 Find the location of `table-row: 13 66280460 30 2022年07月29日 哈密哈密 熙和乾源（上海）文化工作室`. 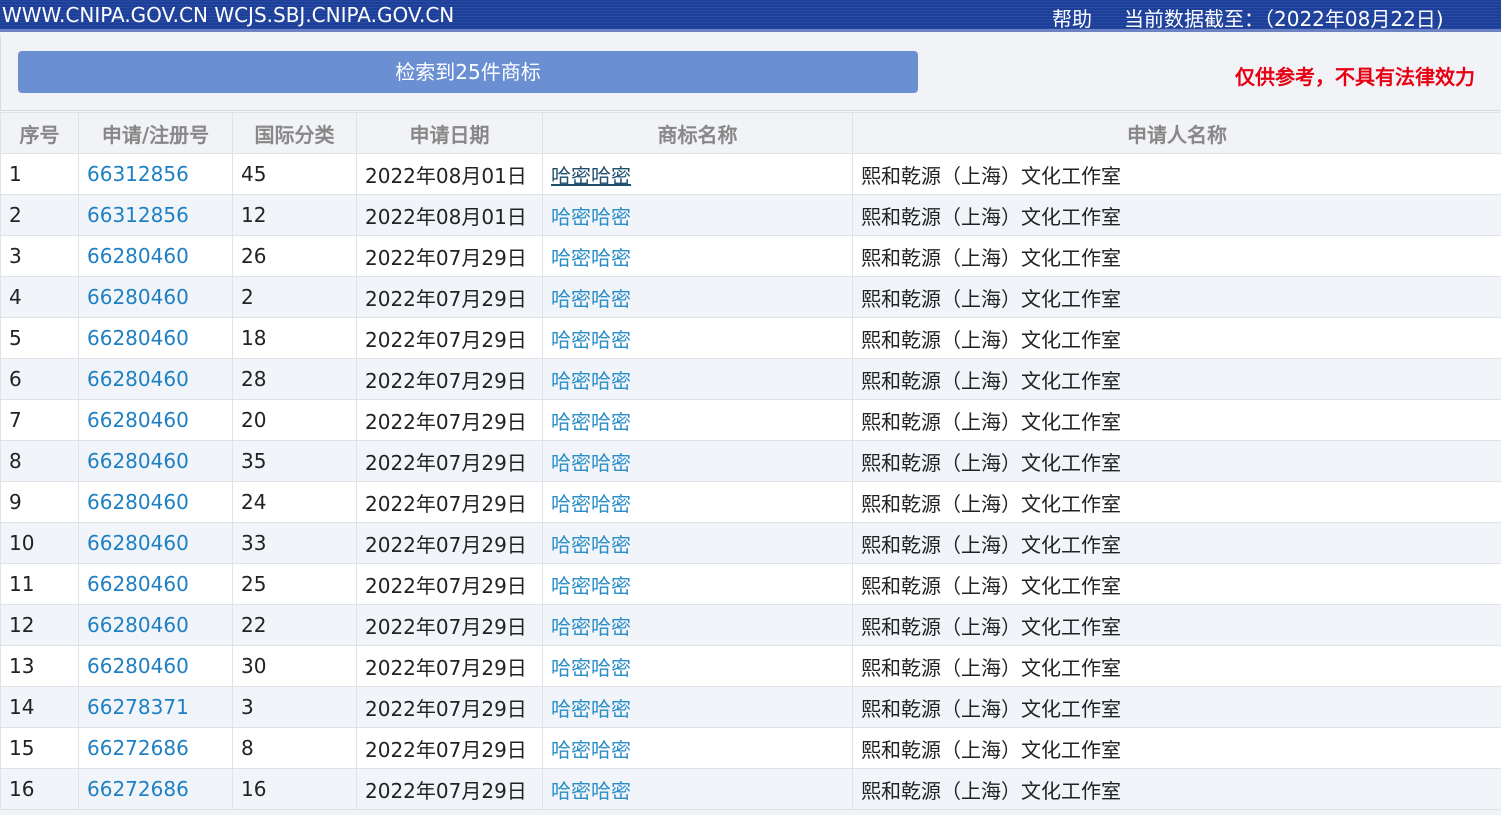

table-row: 13 66280460 30 2022年07月29日 哈密哈密 熙和乾源（上海）文化工作室 is located at coordinates (750, 666).